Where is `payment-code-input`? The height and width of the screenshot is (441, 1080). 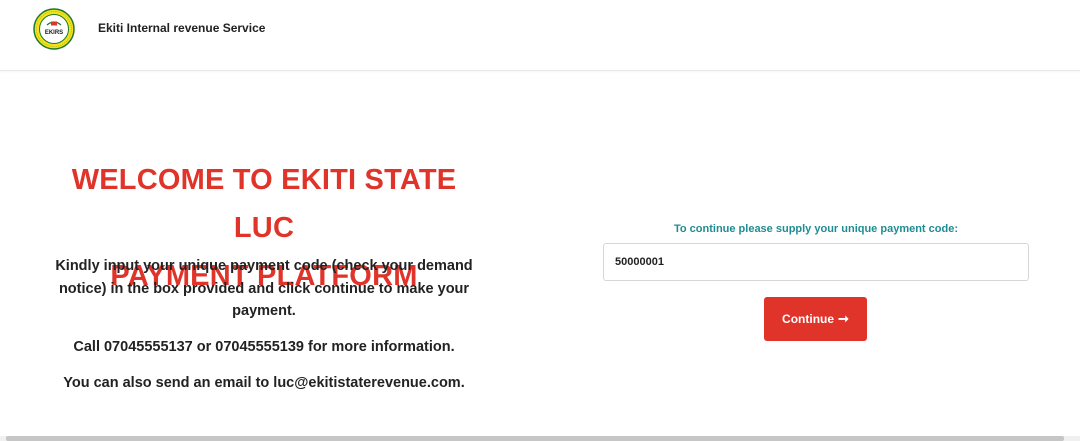 payment-code-input is located at coordinates (816, 262).